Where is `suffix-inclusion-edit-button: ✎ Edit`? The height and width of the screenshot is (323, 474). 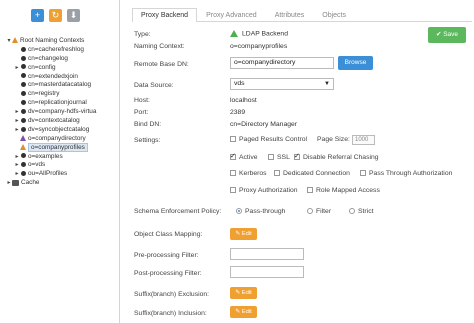 suffix-inclusion-edit-button: ✎ Edit is located at coordinates (243, 312).